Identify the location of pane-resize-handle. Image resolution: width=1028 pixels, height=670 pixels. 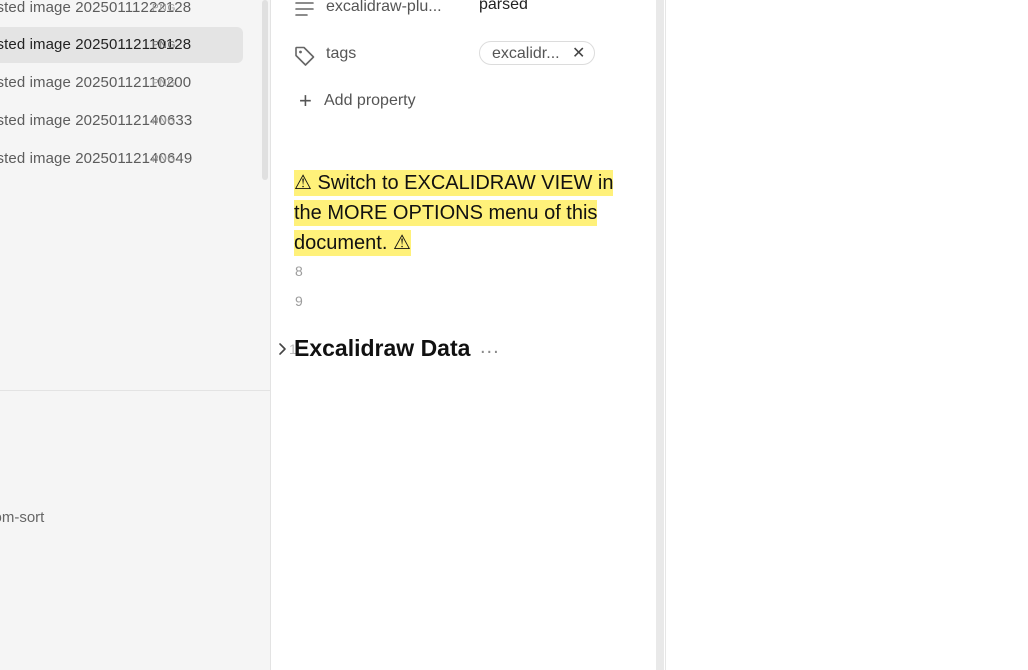
(660, 335).